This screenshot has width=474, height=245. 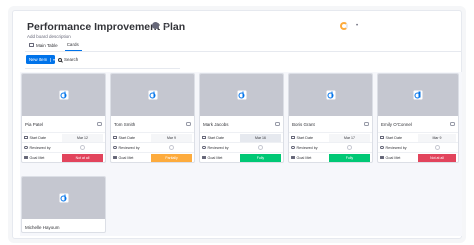 I want to click on start-date-cell: Mar 12, so click(x=82, y=137).